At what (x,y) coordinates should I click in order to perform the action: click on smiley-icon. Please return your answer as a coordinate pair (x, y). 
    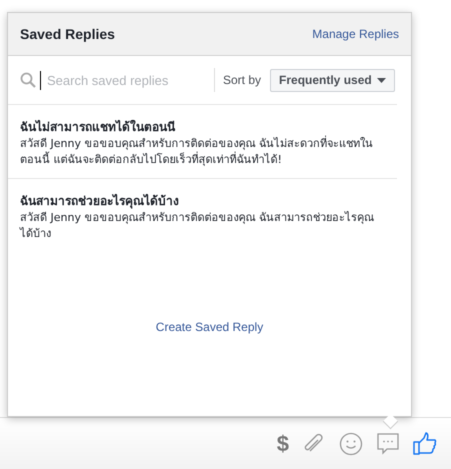
    Looking at the image, I should click on (351, 444).